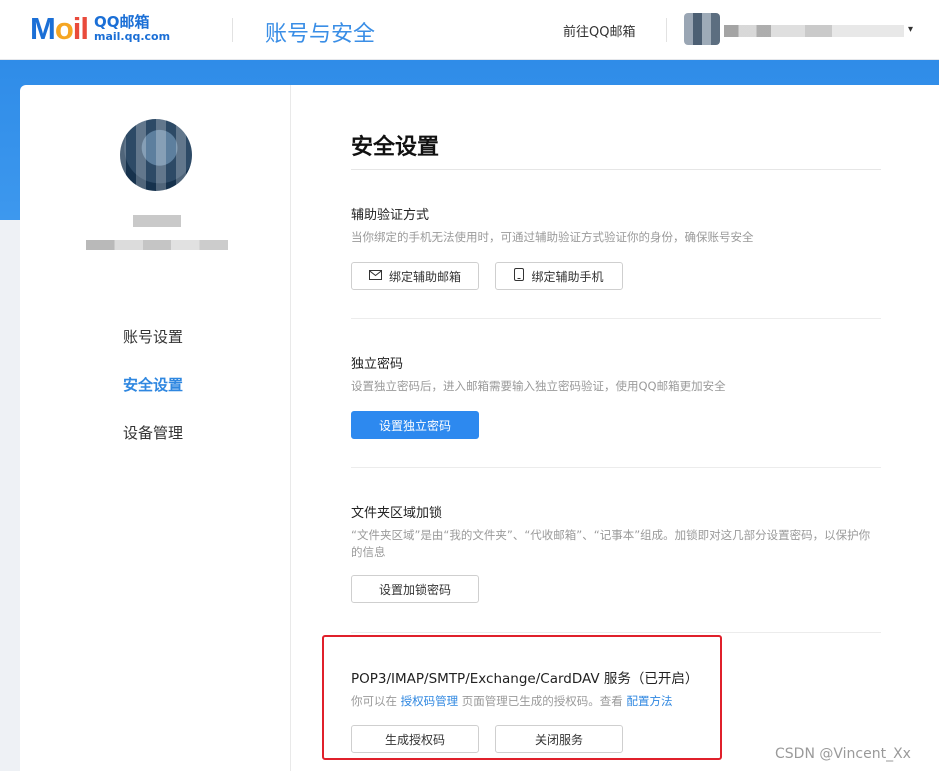 The width and height of the screenshot is (939, 771). What do you see at coordinates (415, 589) in the screenshot?
I see `set-lock-password-button: 设置加锁密码` at bounding box center [415, 589].